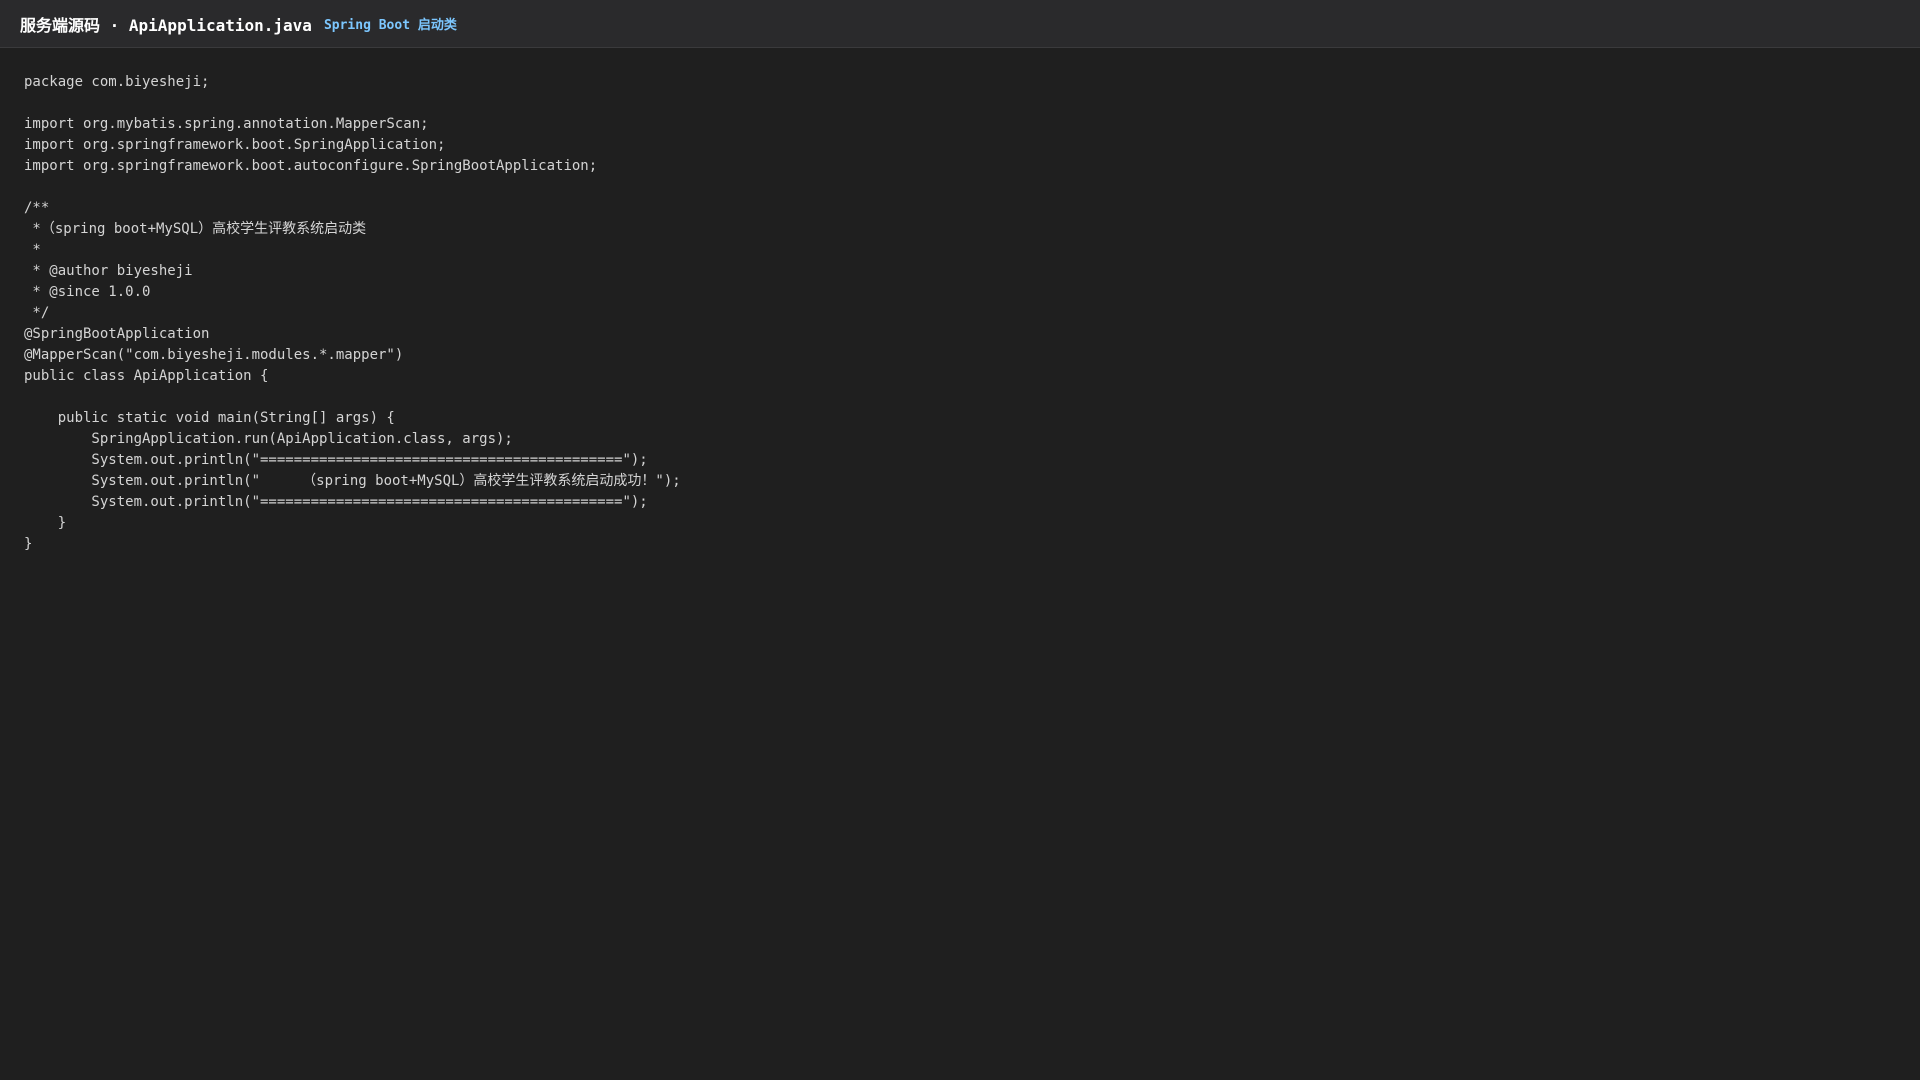 The width and height of the screenshot is (1920, 1080). I want to click on code-line: */, so click(37, 313).